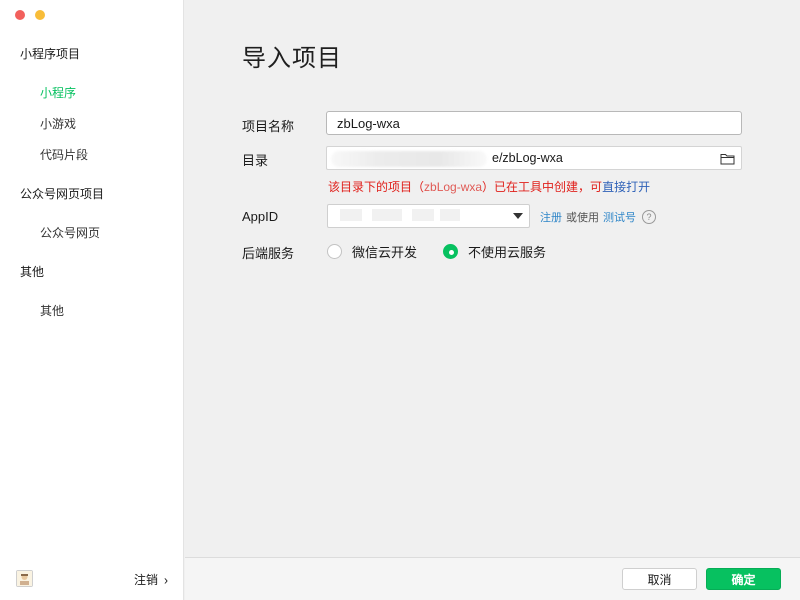  I want to click on chevron-right-icon: ›, so click(166, 579).